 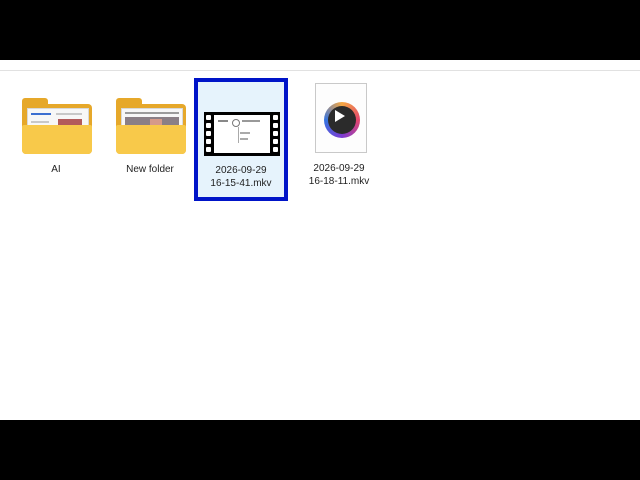 What do you see at coordinates (56, 169) in the screenshot?
I see `file-name: AI` at bounding box center [56, 169].